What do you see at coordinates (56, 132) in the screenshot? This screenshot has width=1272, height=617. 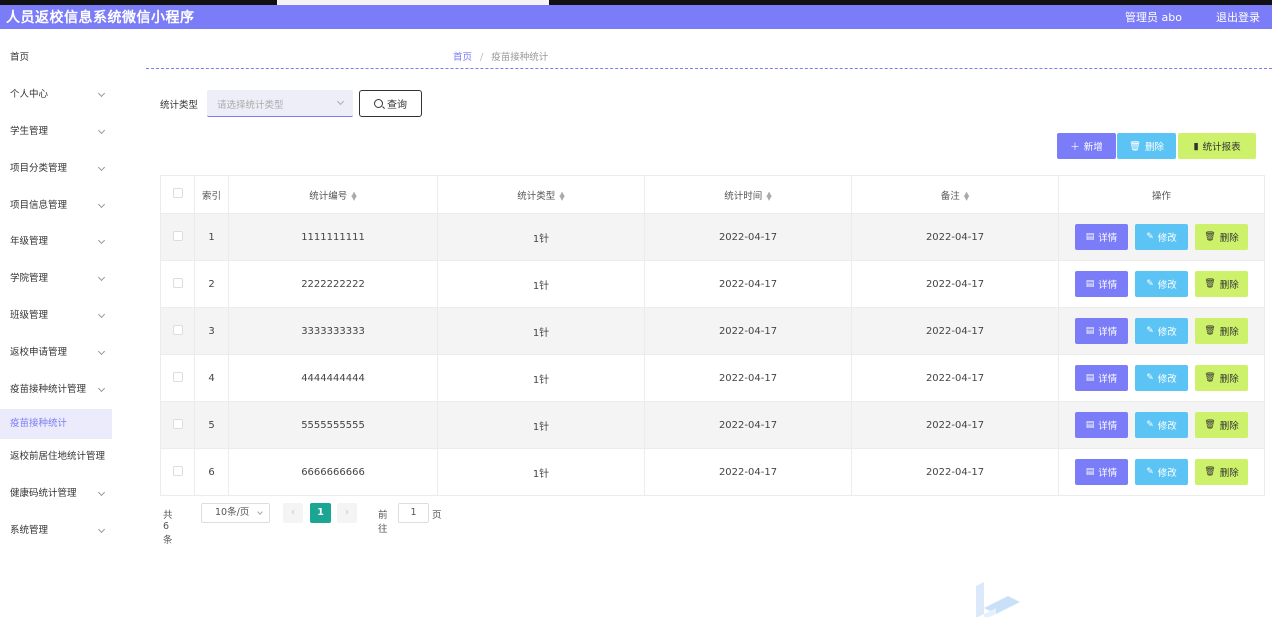 I see `sidebar-item: 学生管理` at bounding box center [56, 132].